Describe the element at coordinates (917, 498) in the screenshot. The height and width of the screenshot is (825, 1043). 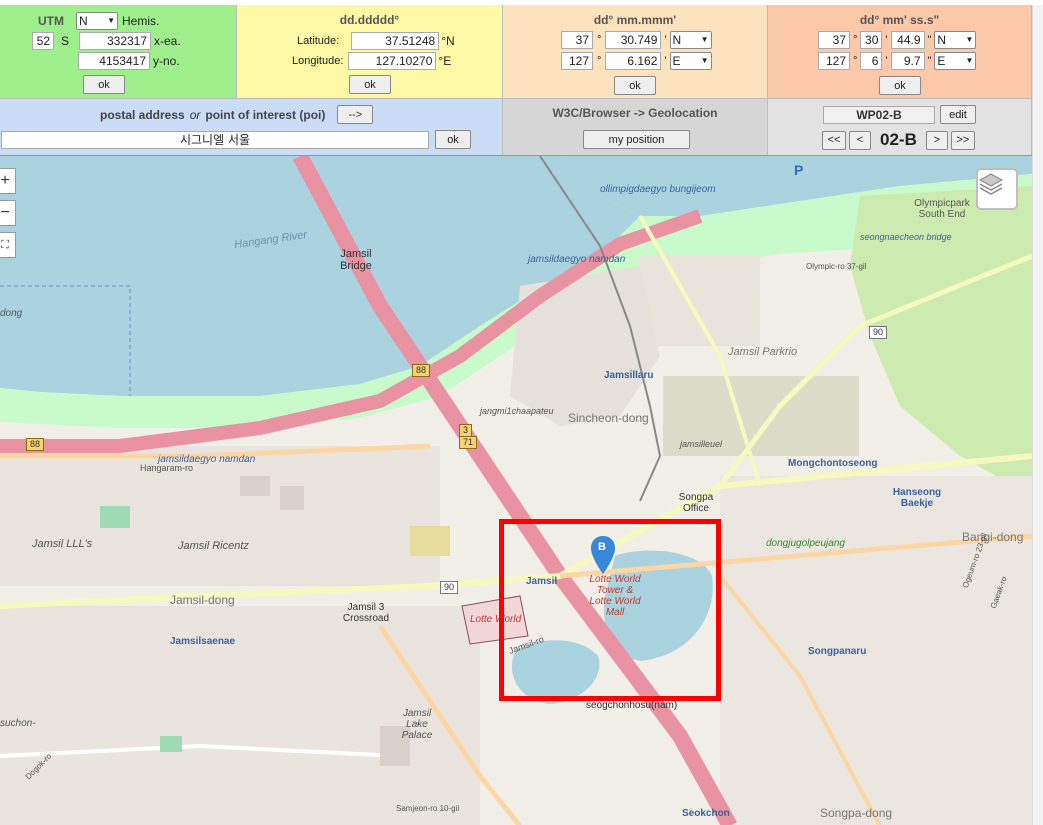
I see `map-label: Hanseong Baekje` at that location.